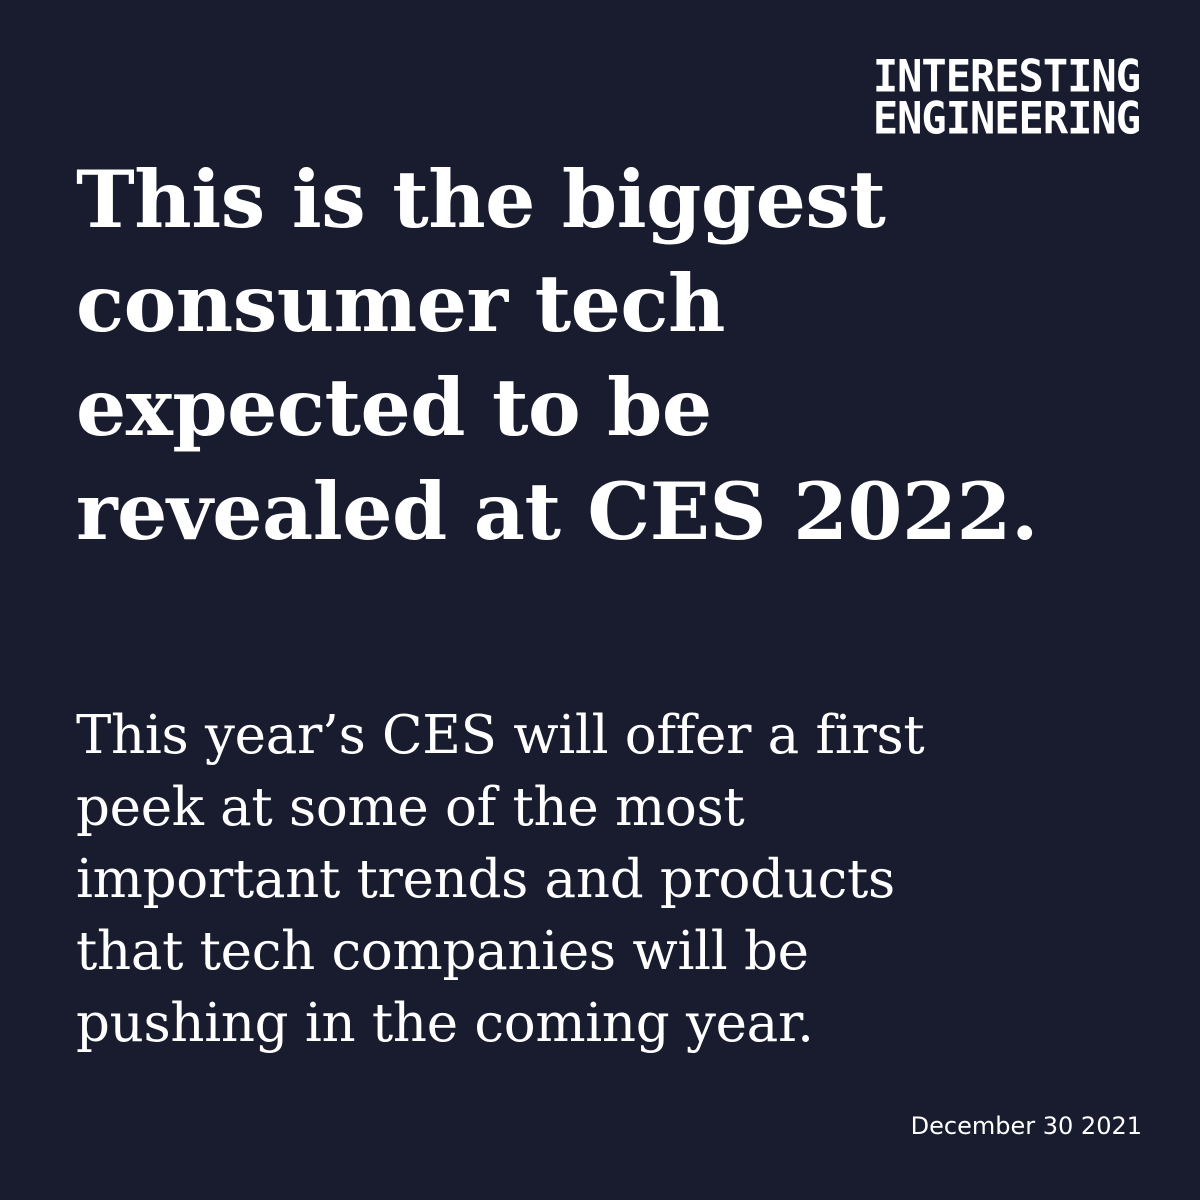 This screenshot has height=1200, width=1200. I want to click on summary-line: peek at some of the most, so click(410, 807).